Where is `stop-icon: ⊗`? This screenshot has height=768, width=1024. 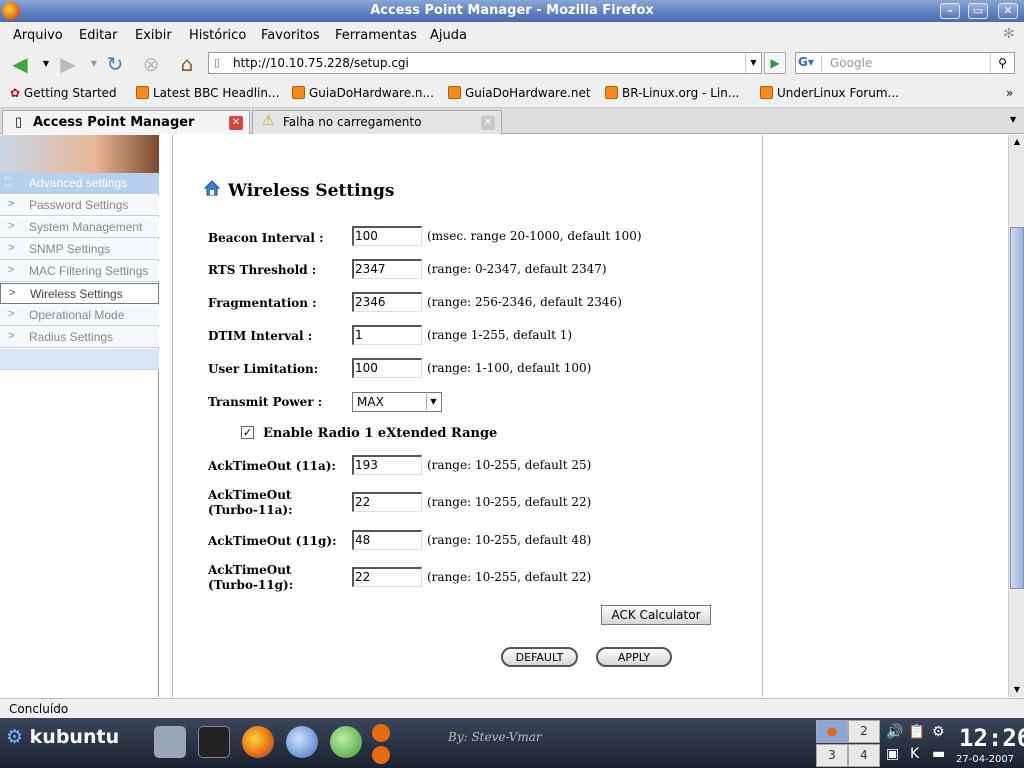 stop-icon: ⊗ is located at coordinates (151, 64).